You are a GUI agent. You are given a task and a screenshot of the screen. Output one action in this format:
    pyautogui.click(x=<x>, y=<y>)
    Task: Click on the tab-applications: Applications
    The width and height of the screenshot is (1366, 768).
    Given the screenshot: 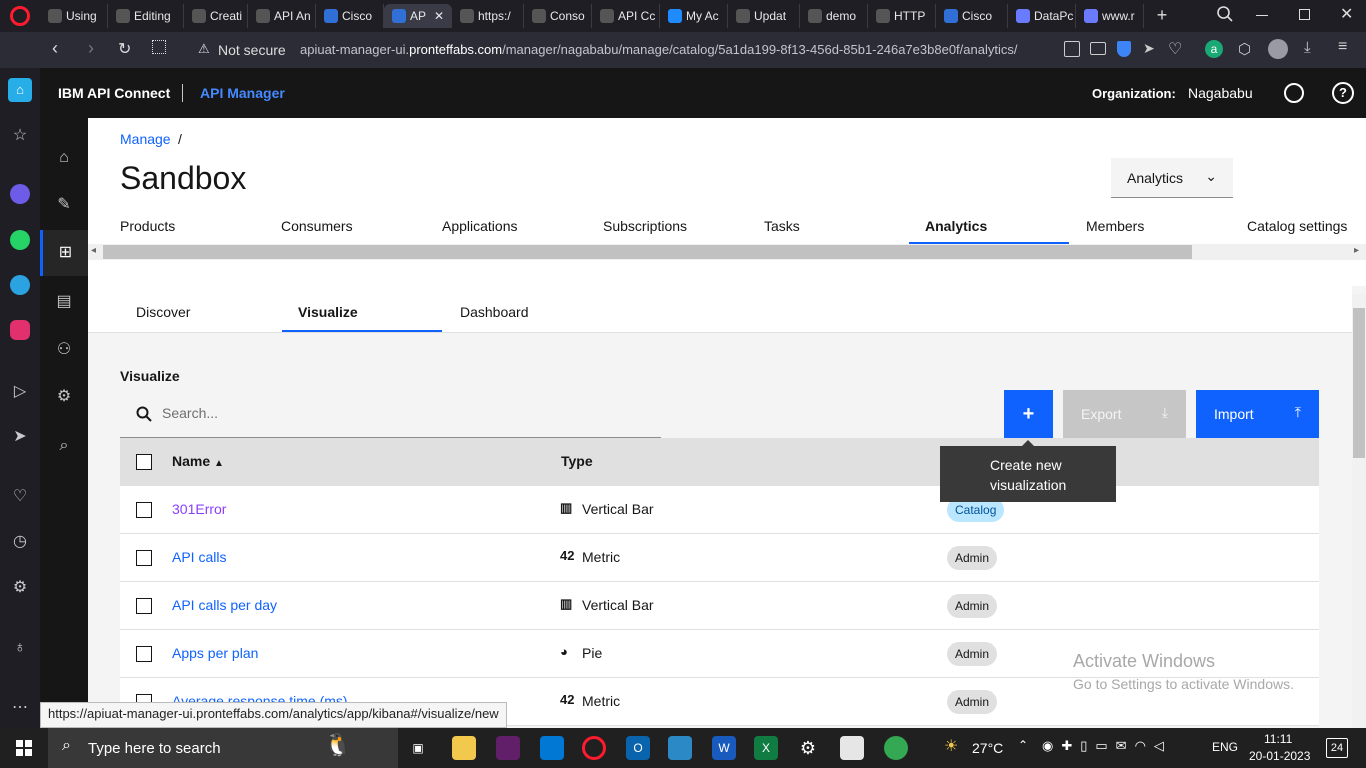 What is the action you would take?
    pyautogui.click(x=480, y=226)
    